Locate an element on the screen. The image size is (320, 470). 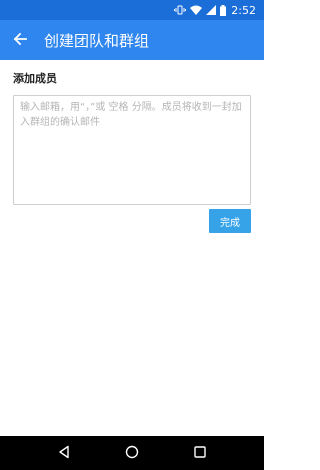
nav-home-button is located at coordinates (132, 453).